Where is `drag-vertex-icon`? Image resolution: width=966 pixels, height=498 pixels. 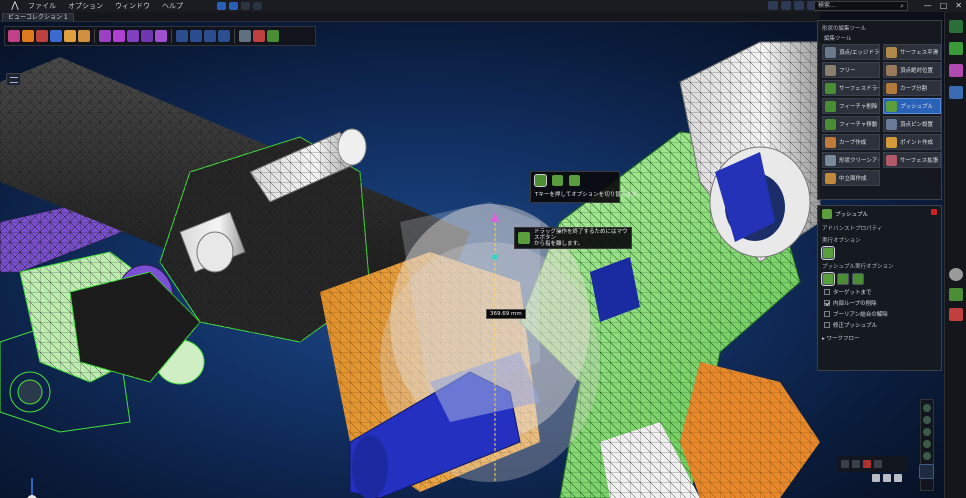 drag-vertex-icon is located at coordinates (830, 52).